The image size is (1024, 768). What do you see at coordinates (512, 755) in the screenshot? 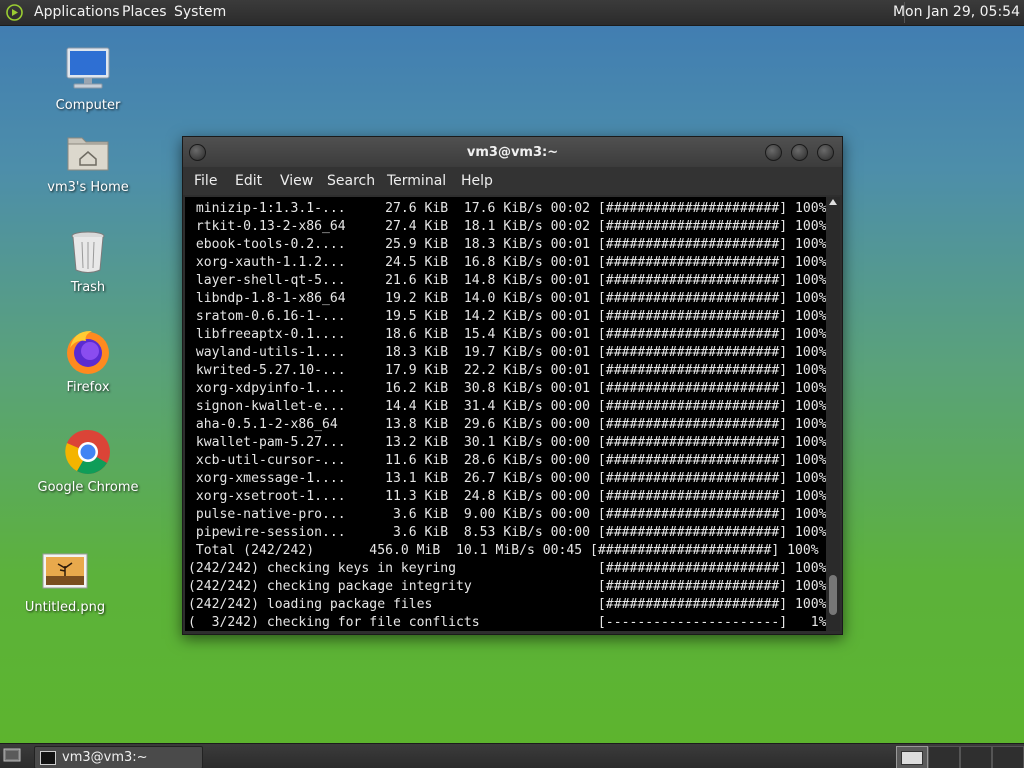
I see `bottom-panel: vm3@vm3:~` at bounding box center [512, 755].